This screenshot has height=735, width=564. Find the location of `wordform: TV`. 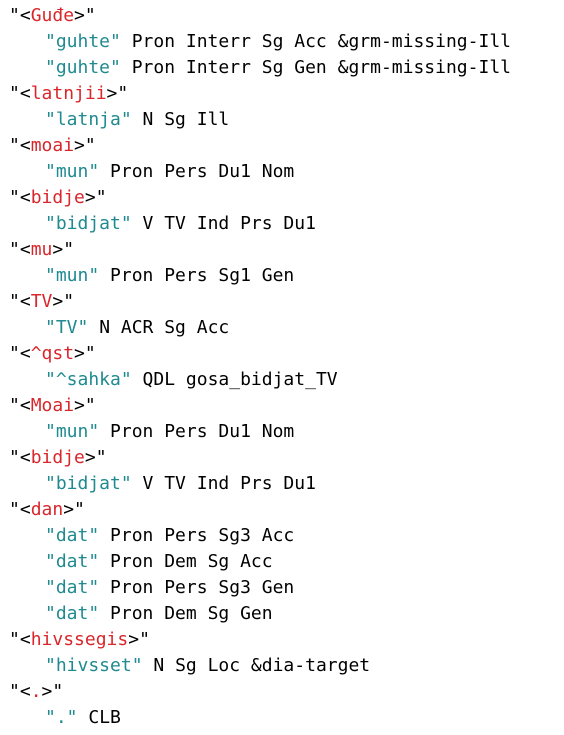

wordform: TV is located at coordinates (41, 301).